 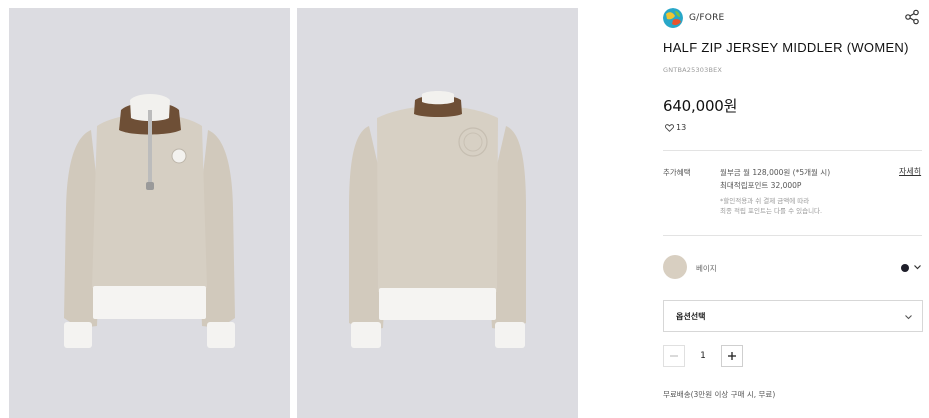 I want to click on benefit-label: 추가혜택, so click(x=677, y=172).